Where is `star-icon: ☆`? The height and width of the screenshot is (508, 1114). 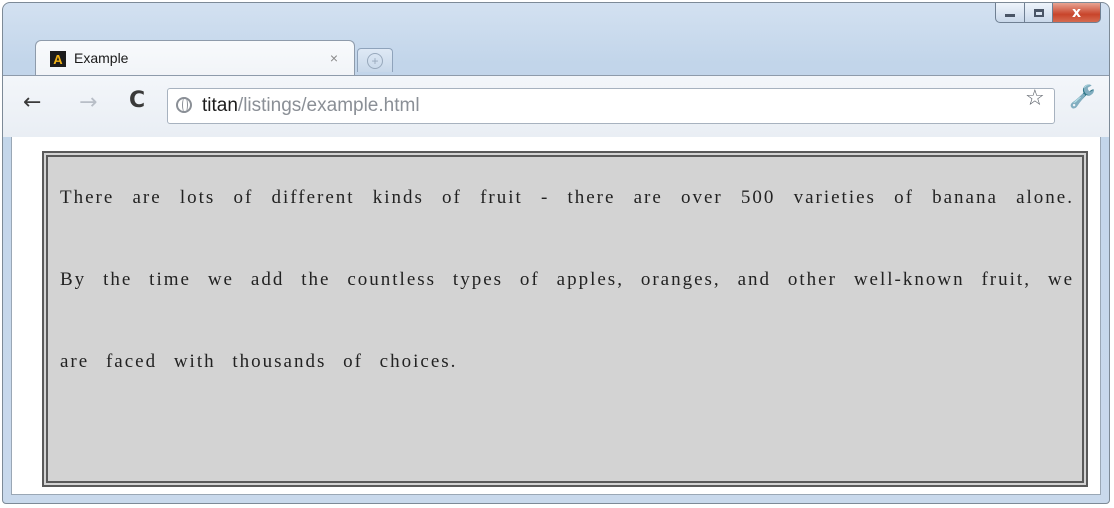
star-icon: ☆ is located at coordinates (1035, 99).